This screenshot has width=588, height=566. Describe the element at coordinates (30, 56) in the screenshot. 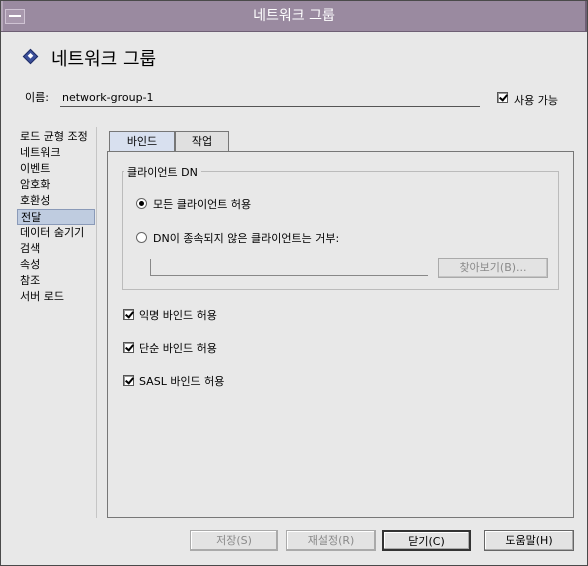

I see `diamond-icon` at that location.